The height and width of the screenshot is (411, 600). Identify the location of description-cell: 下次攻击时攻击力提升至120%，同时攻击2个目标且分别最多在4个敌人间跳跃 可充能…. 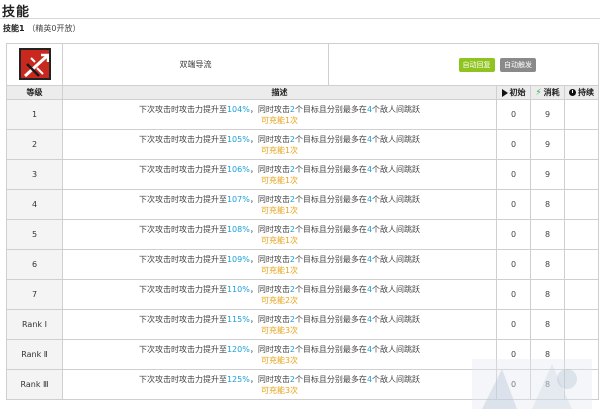
(279, 354).